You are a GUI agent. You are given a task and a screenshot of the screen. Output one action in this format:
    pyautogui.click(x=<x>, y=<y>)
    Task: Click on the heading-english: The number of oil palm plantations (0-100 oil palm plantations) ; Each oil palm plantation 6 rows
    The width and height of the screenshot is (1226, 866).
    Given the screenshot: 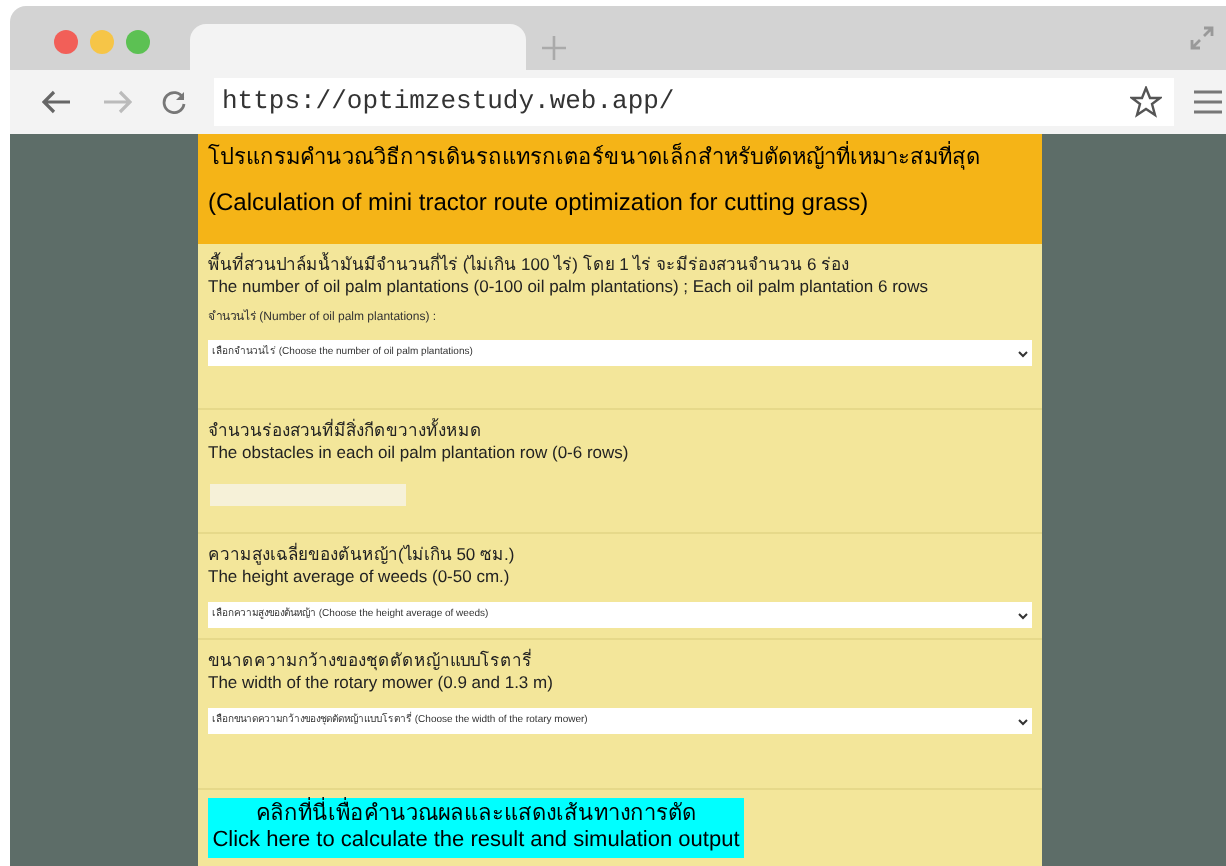 What is the action you would take?
    pyautogui.click(x=569, y=287)
    